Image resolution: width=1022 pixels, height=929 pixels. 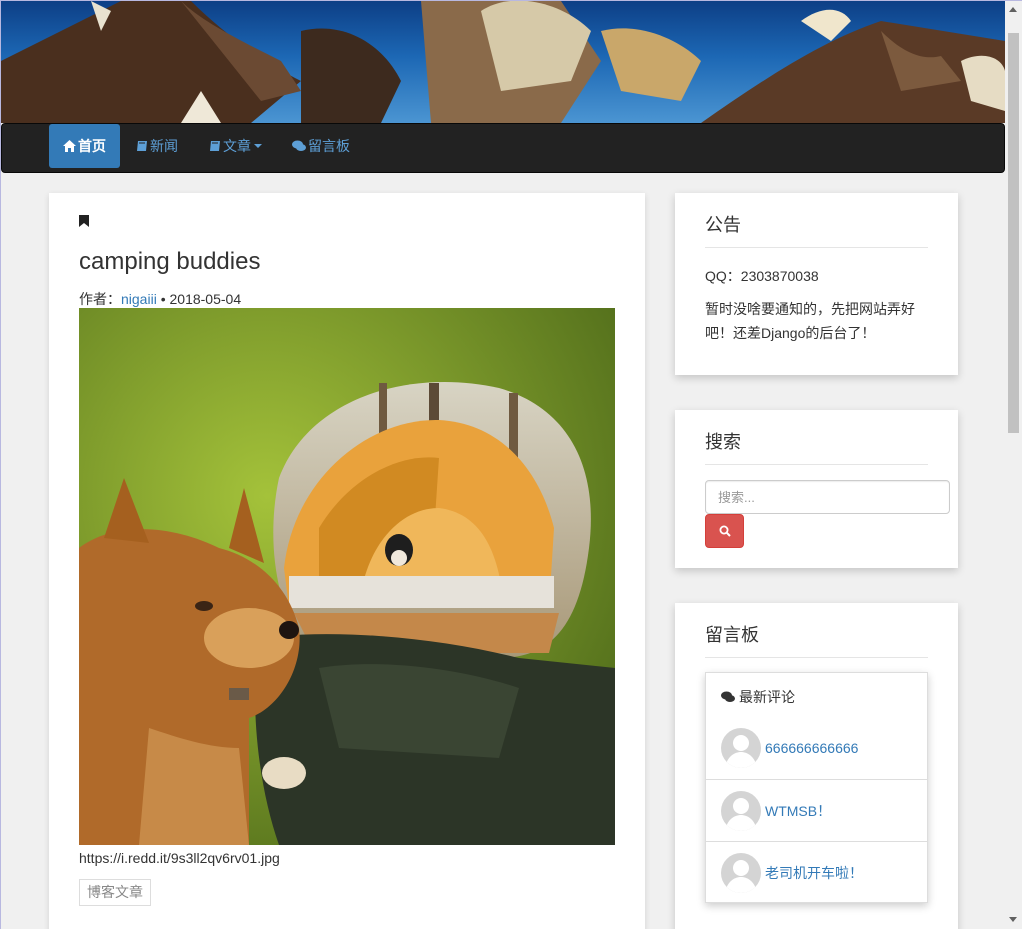 I want to click on comment-text: WTMSB！, so click(x=798, y=810).